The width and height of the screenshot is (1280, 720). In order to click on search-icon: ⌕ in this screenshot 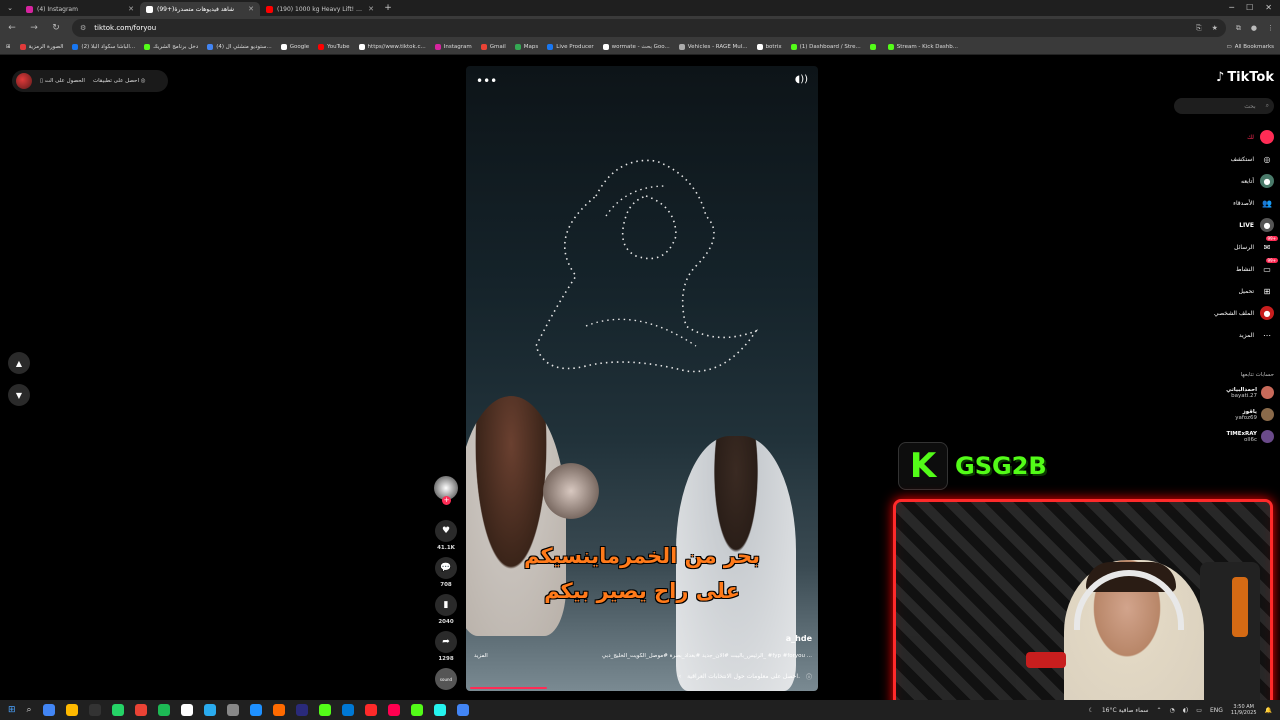, I will do `click(1267, 106)`.